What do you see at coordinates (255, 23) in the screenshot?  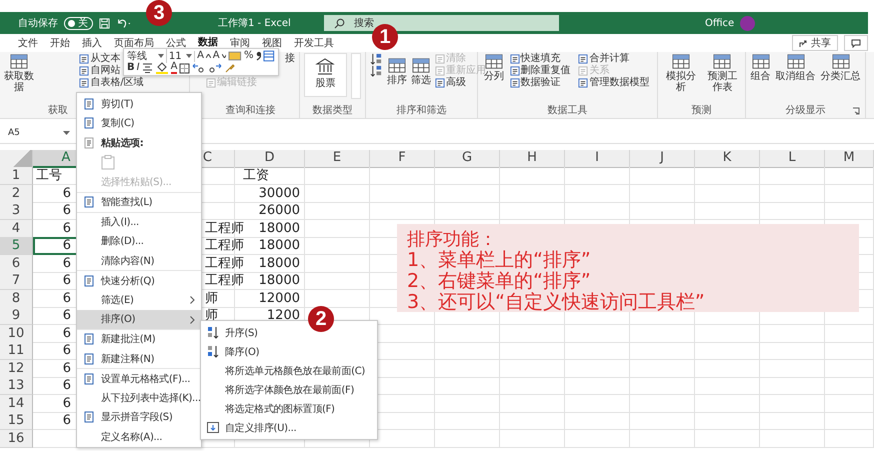 I see `window-title: 工作簿1 - Excel` at bounding box center [255, 23].